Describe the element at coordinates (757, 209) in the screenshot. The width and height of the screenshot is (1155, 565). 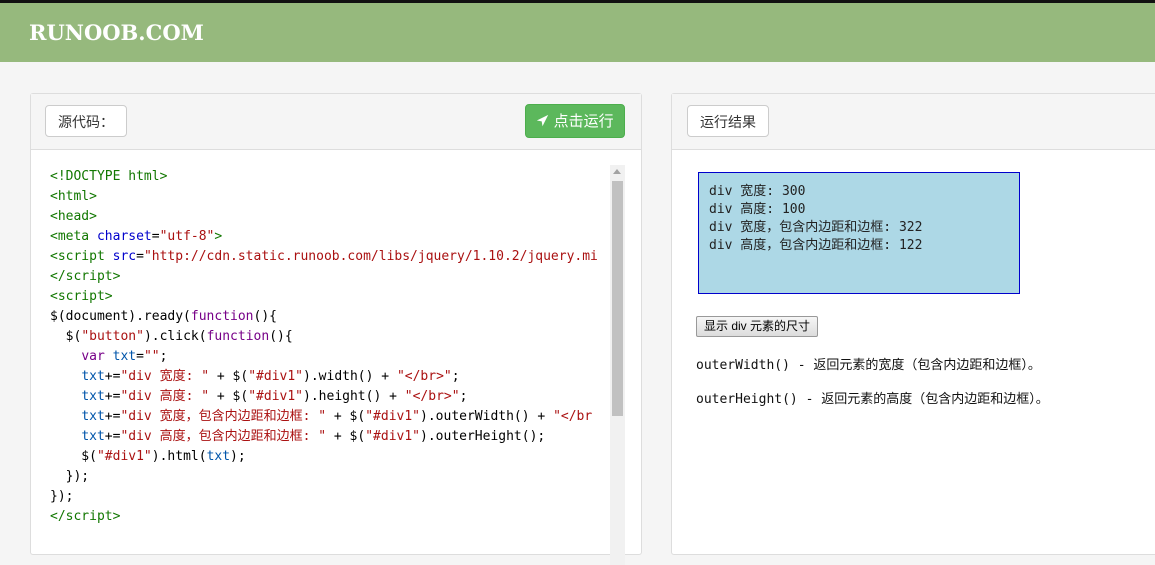
I see `div1-line: div 高度: 100` at that location.